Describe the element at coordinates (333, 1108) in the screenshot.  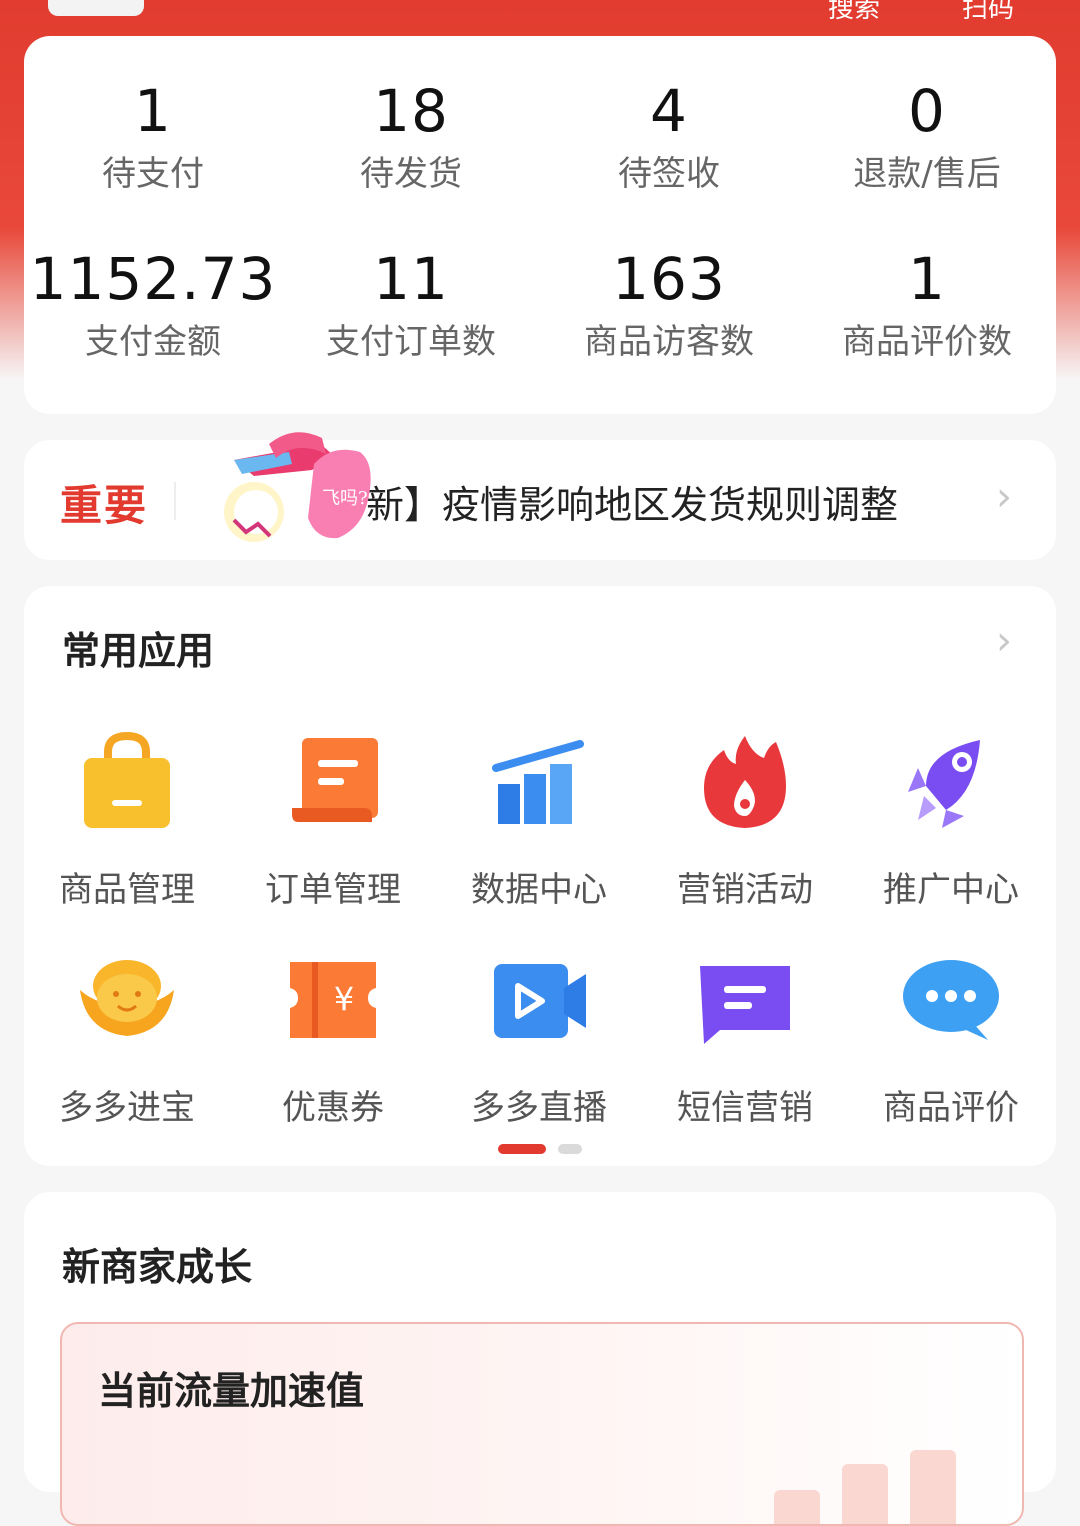
I see `app-label: 优惠券` at that location.